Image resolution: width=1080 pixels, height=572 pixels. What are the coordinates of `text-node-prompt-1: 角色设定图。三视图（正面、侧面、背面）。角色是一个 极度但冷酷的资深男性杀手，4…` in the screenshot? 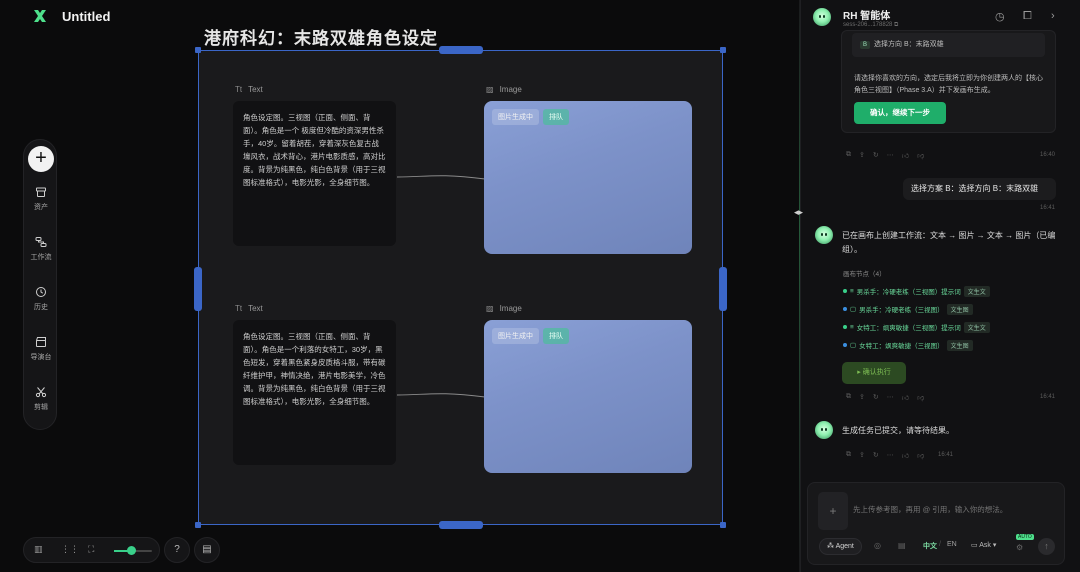 It's located at (314, 173).